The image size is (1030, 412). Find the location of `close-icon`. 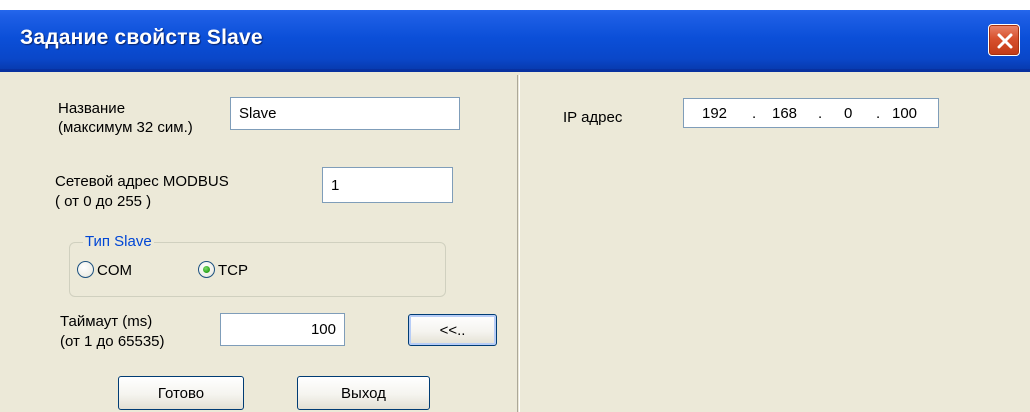

close-icon is located at coordinates (1005, 41).